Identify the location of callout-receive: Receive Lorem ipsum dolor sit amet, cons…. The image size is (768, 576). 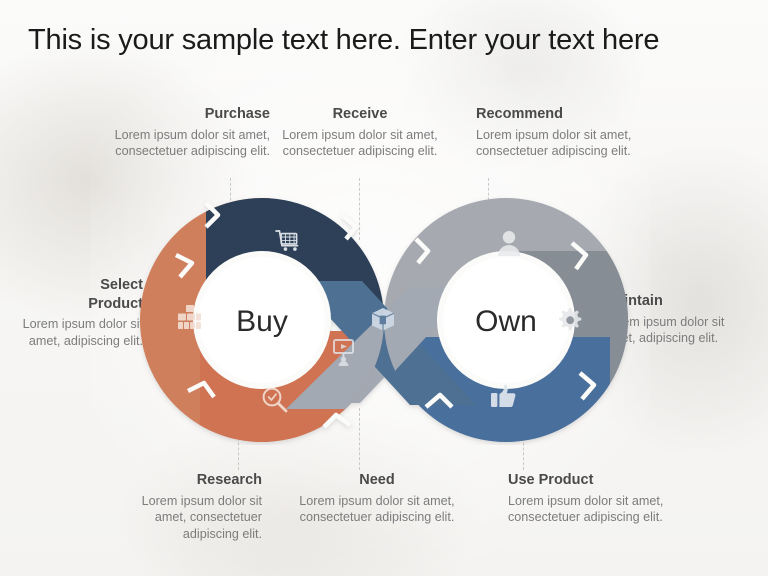
(360, 132).